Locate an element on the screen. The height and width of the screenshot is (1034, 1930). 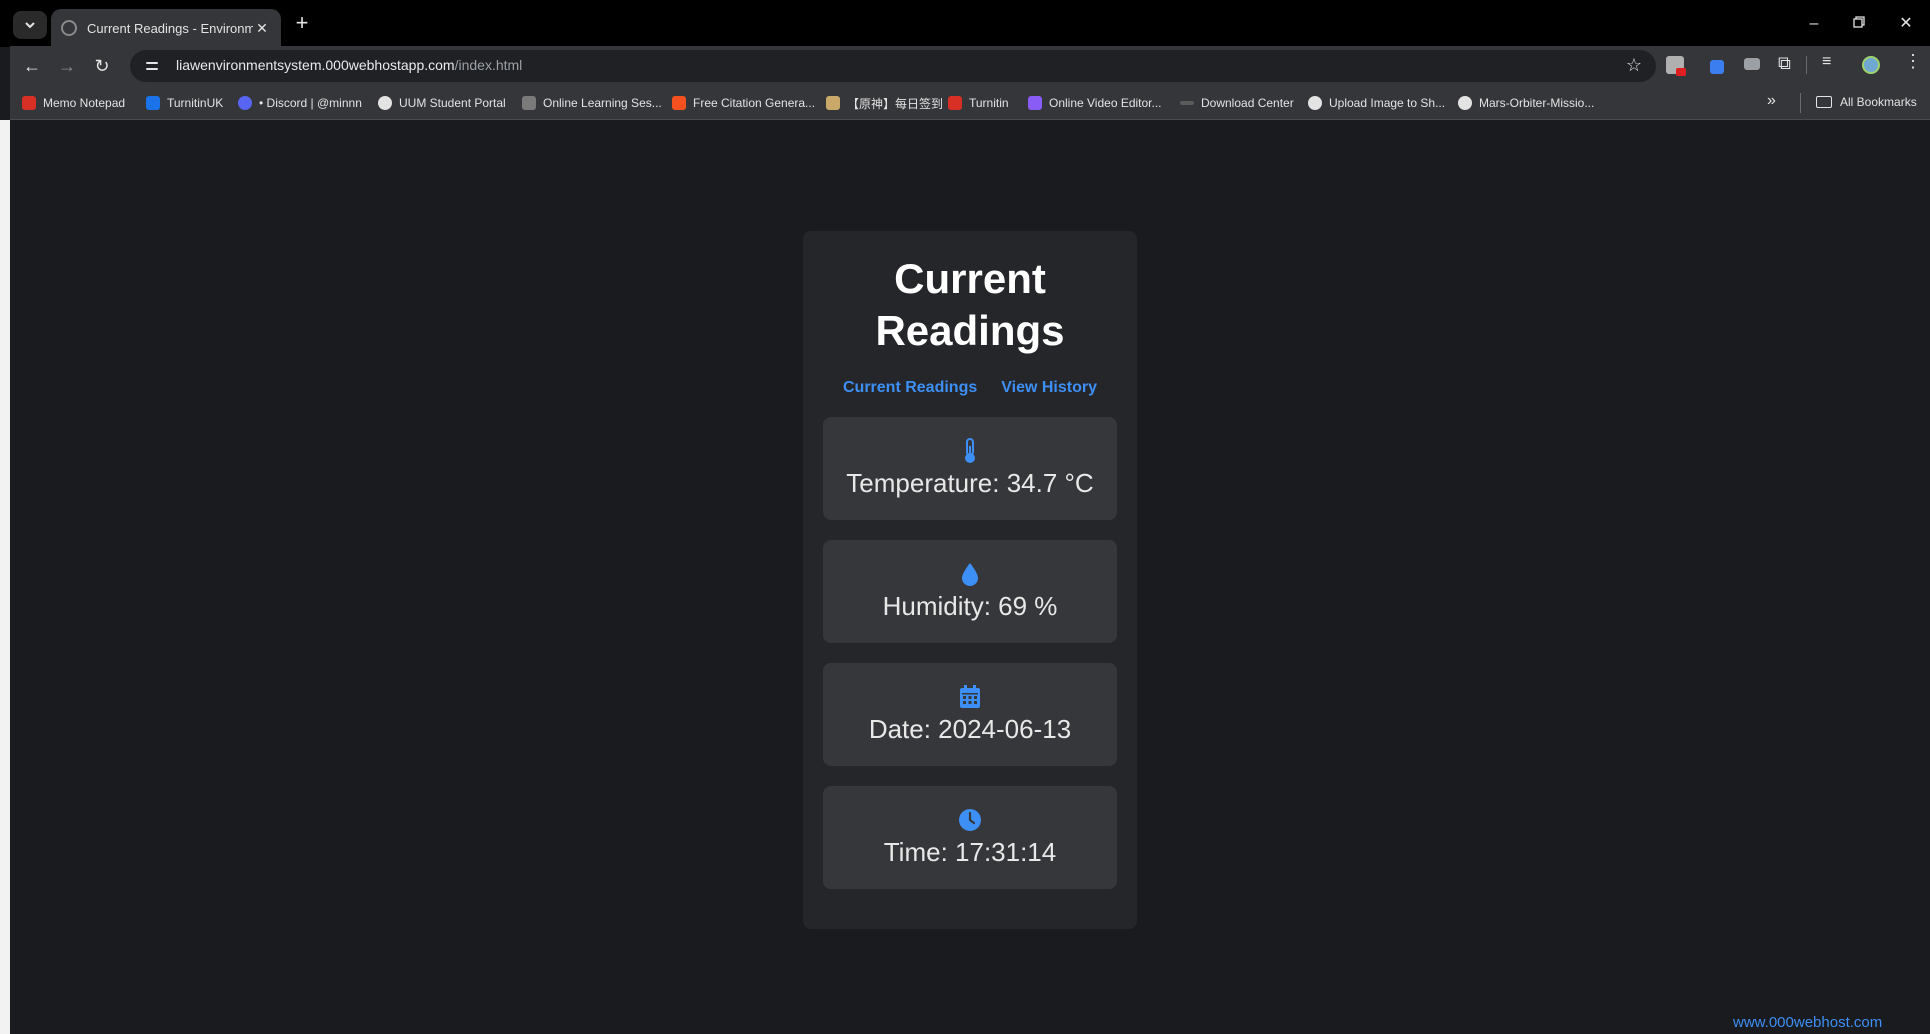
tab-current-readings: Current Readings - Environment ✕ is located at coordinates (166, 28).